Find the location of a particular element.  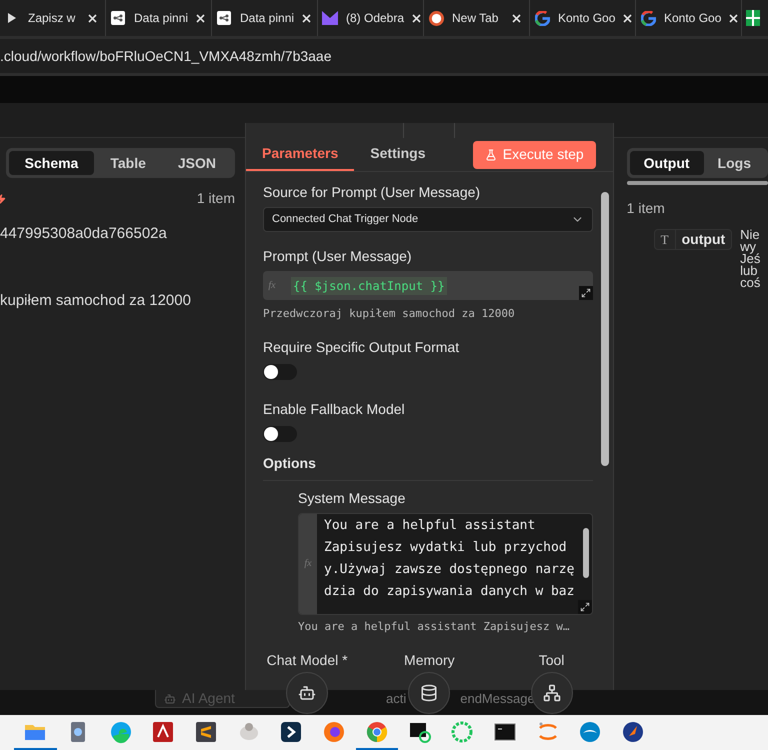

connector-label: Tool is located at coordinates (551, 660).